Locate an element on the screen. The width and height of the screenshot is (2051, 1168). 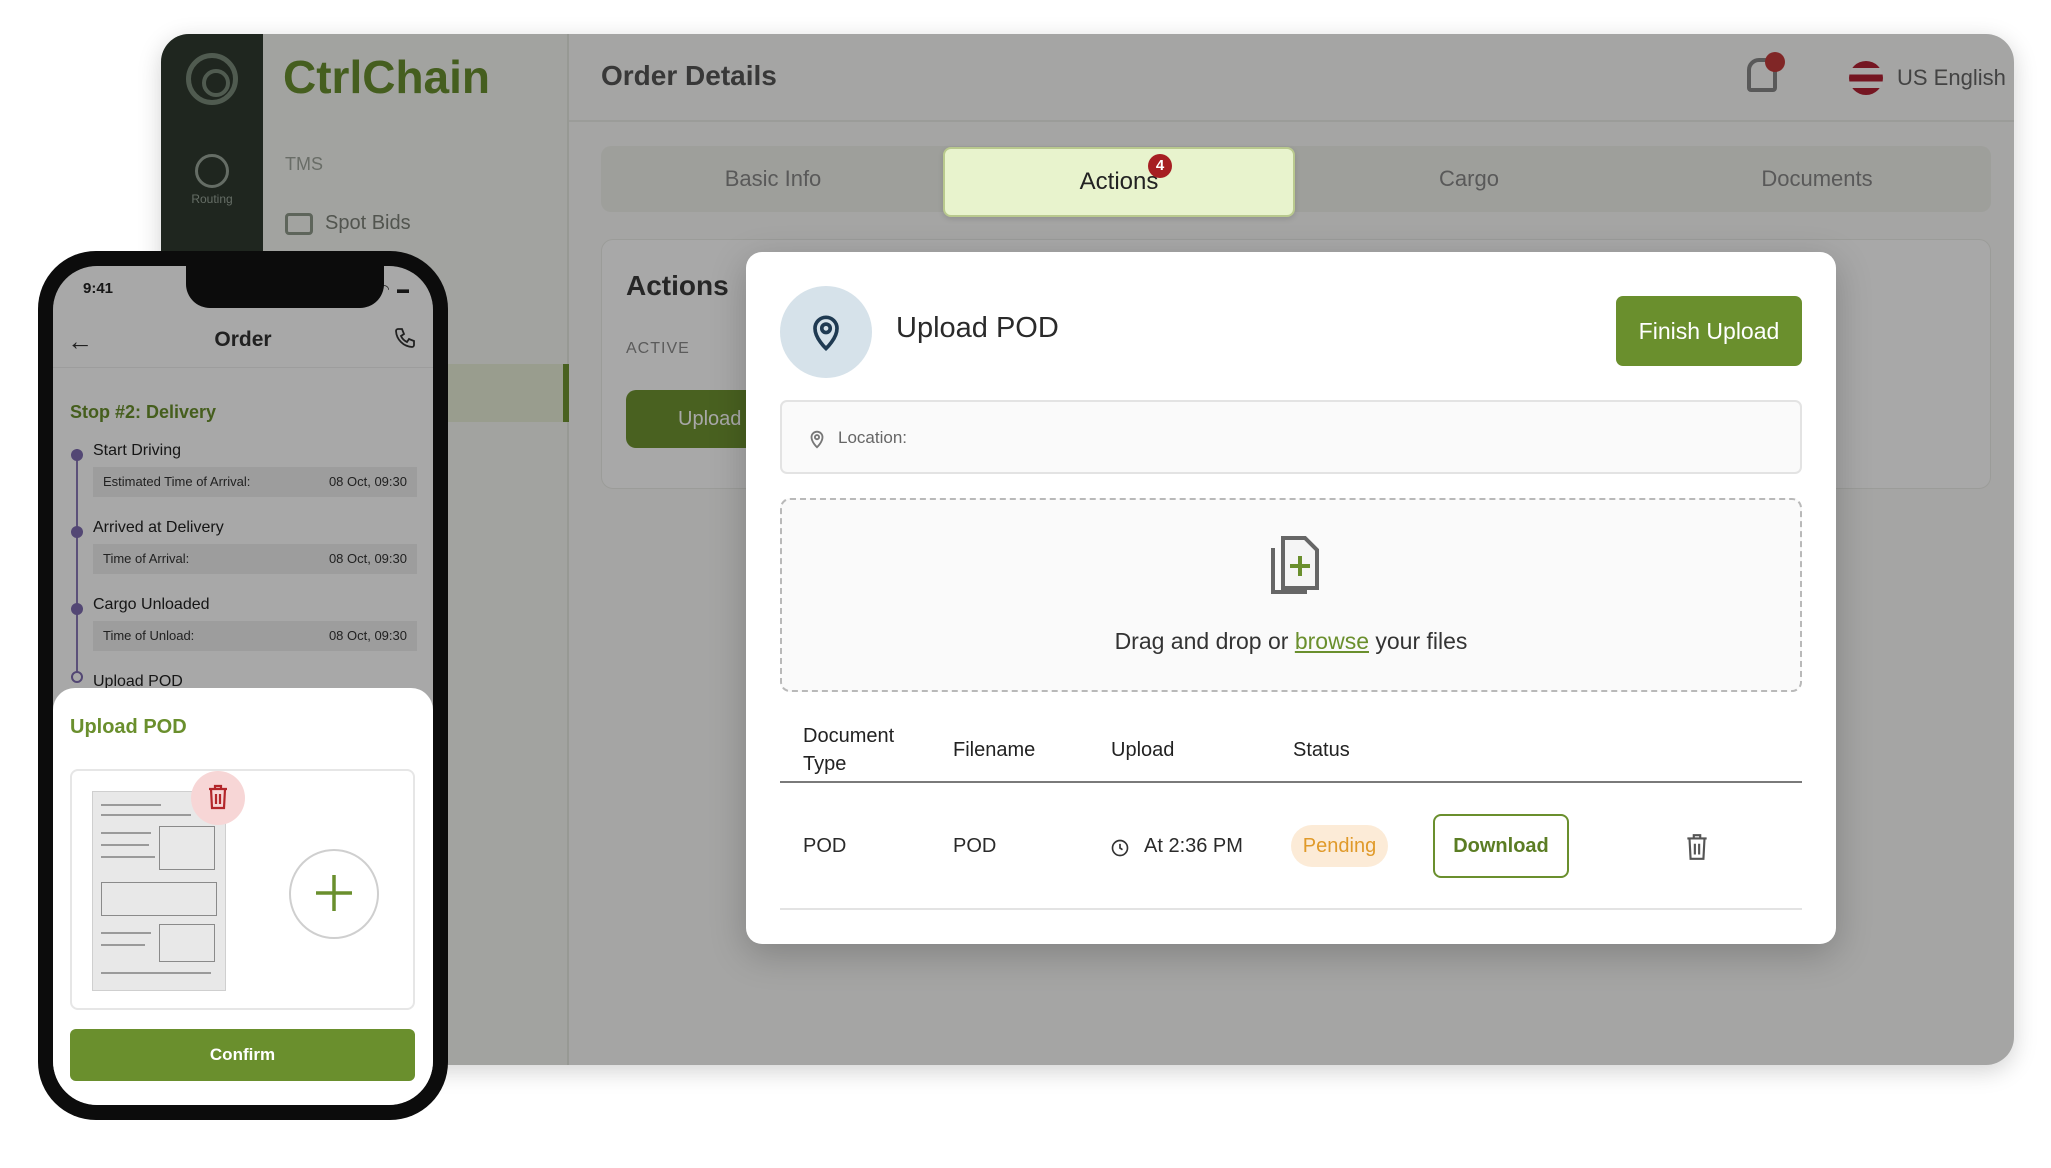
location-label: Location: is located at coordinates (872, 437).